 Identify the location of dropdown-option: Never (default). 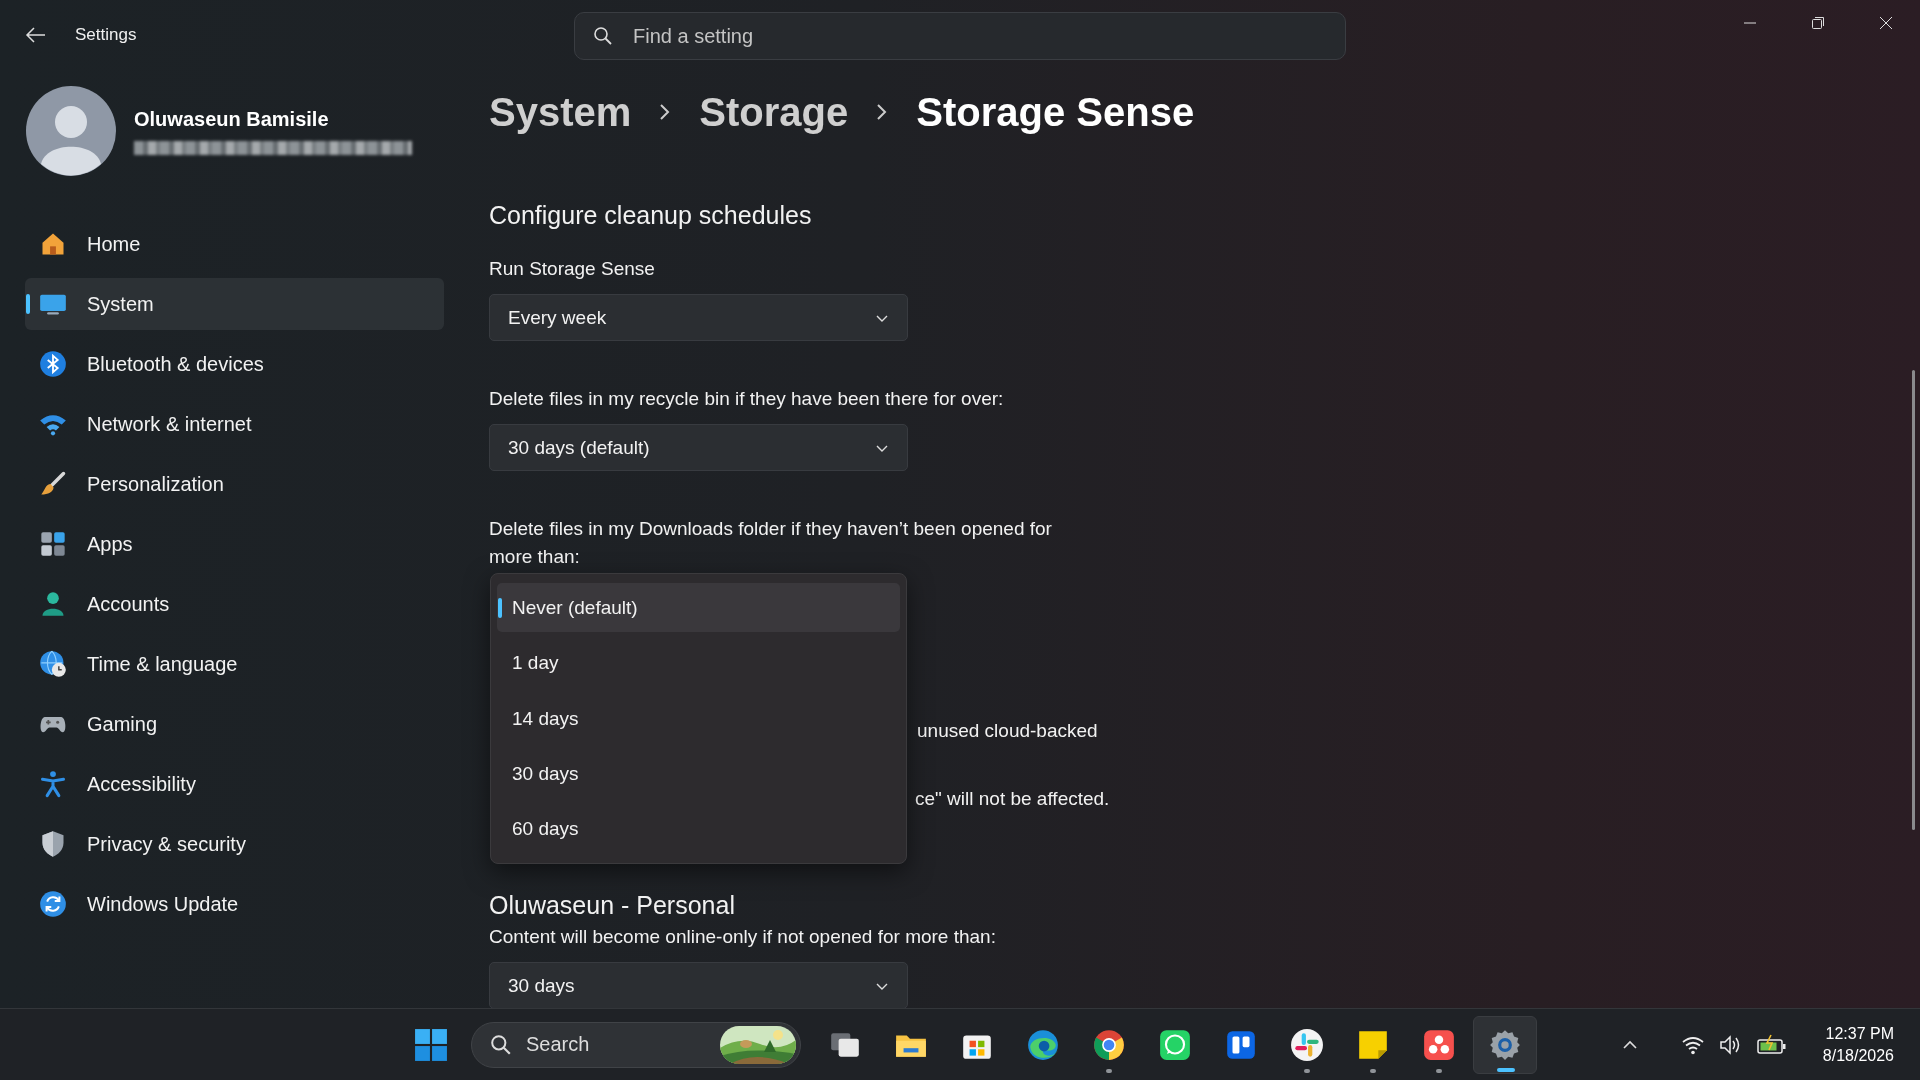
(698, 608).